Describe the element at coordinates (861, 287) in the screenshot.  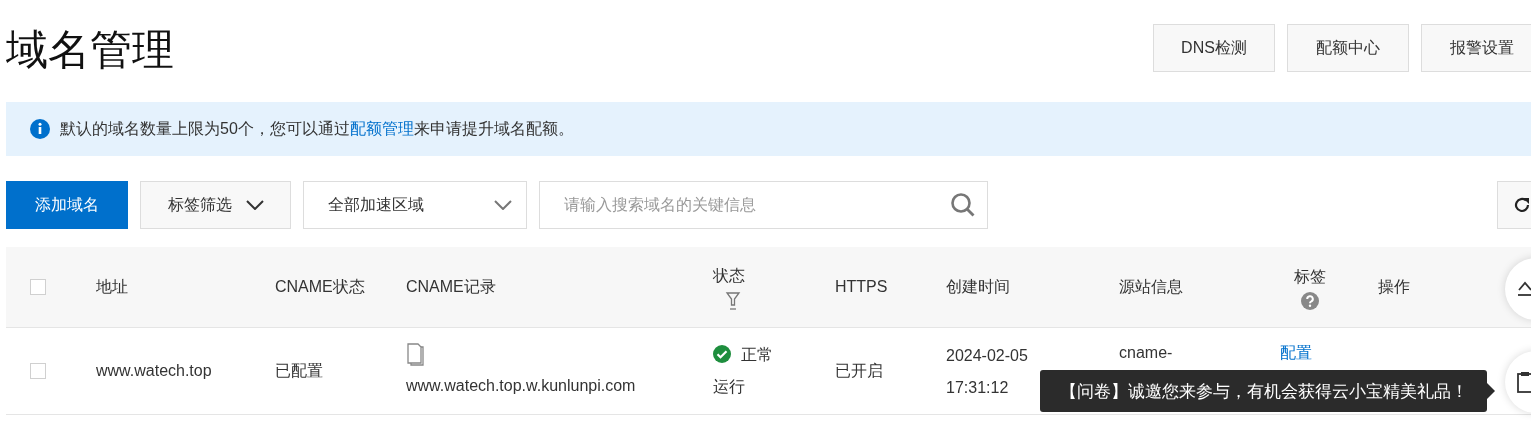
I see `column-header: HTTPS` at that location.